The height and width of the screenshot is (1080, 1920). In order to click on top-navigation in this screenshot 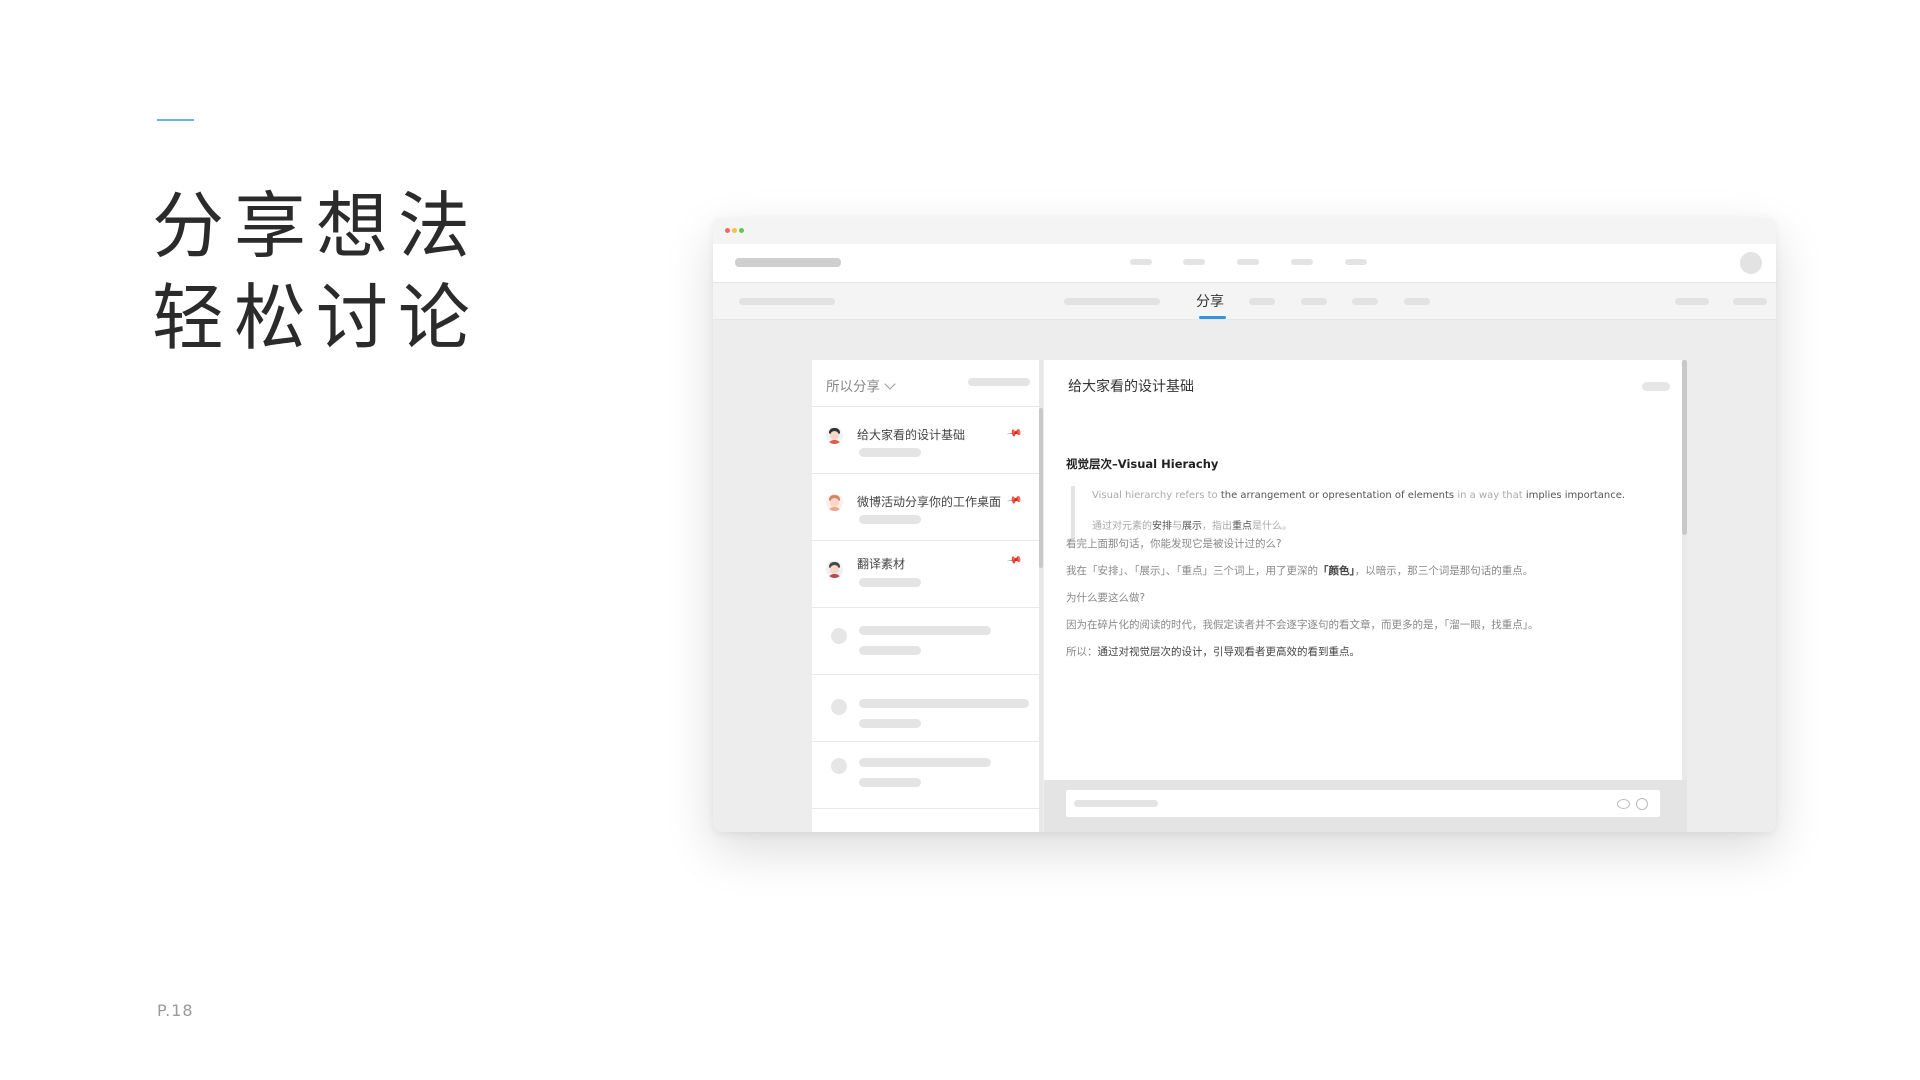, I will do `click(1244, 263)`.